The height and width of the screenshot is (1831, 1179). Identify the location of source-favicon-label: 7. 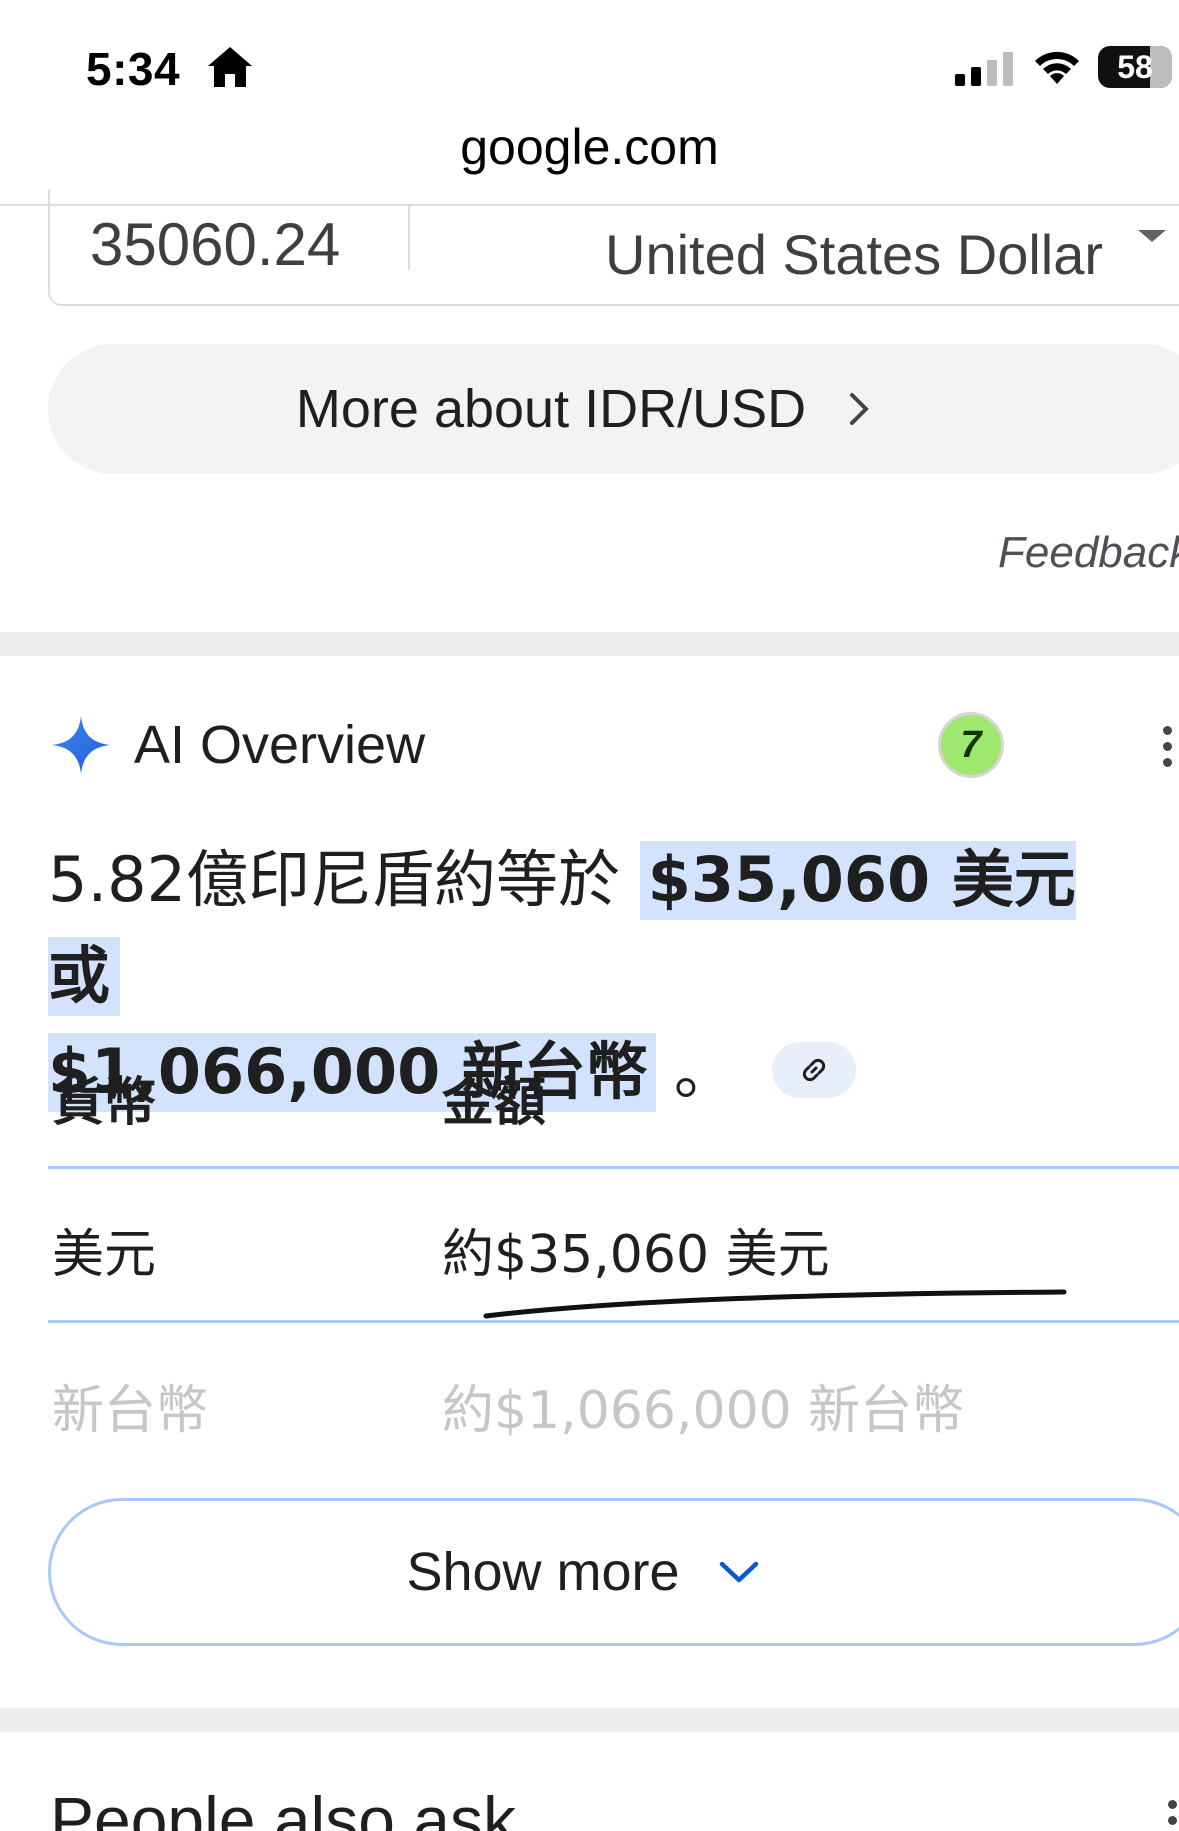
(971, 744).